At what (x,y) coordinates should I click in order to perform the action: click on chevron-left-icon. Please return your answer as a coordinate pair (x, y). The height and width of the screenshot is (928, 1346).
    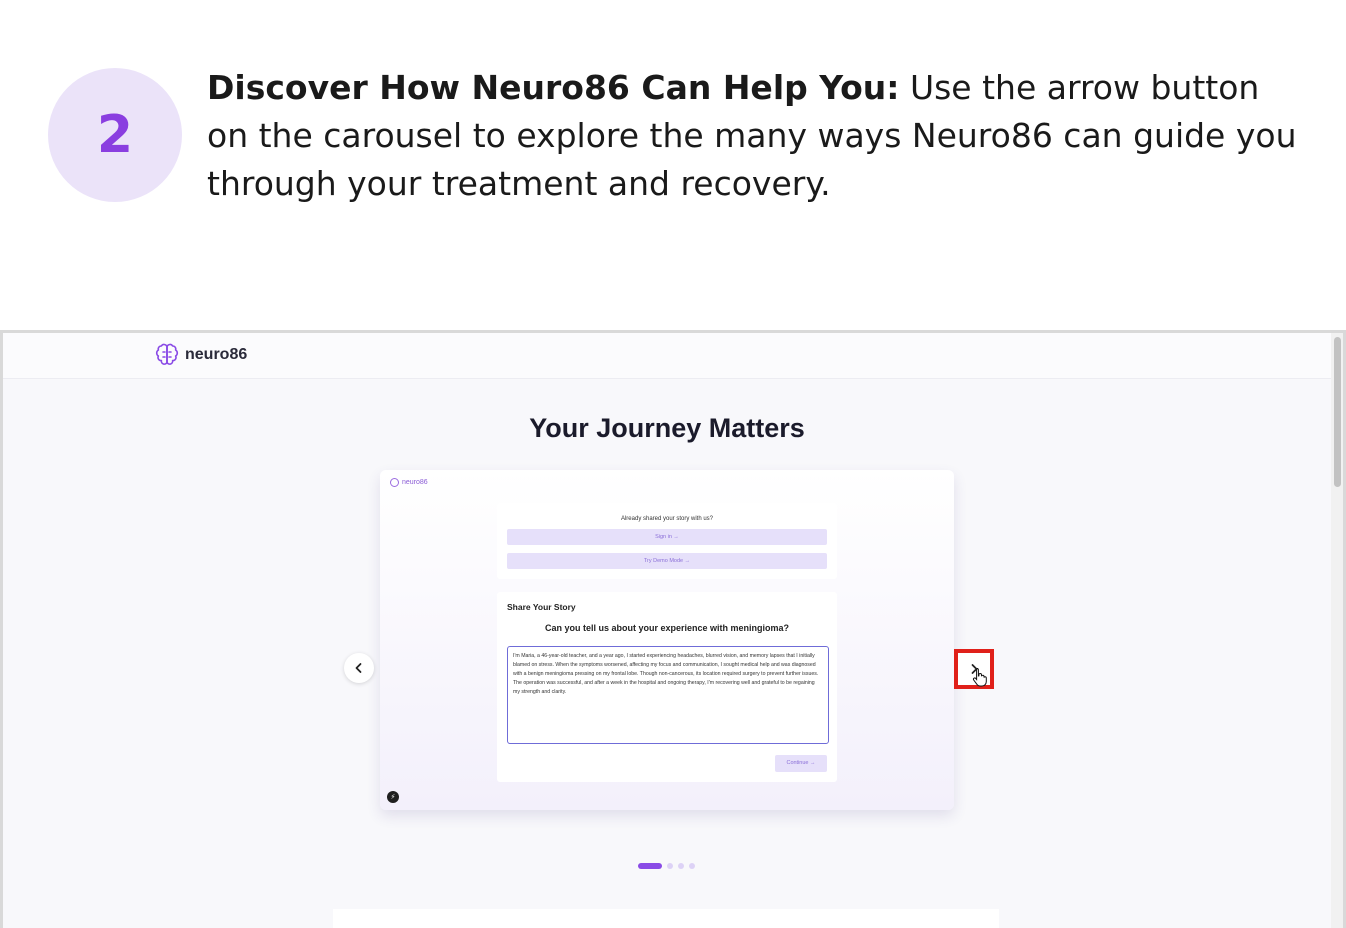
    Looking at the image, I should click on (358, 668).